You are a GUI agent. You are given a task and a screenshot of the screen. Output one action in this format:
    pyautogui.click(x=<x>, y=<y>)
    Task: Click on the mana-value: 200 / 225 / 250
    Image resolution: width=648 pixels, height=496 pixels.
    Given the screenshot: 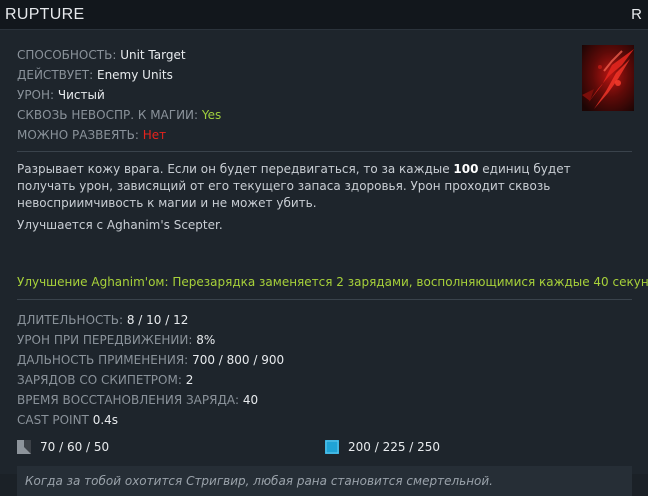 What is the action you would take?
    pyautogui.click(x=394, y=447)
    